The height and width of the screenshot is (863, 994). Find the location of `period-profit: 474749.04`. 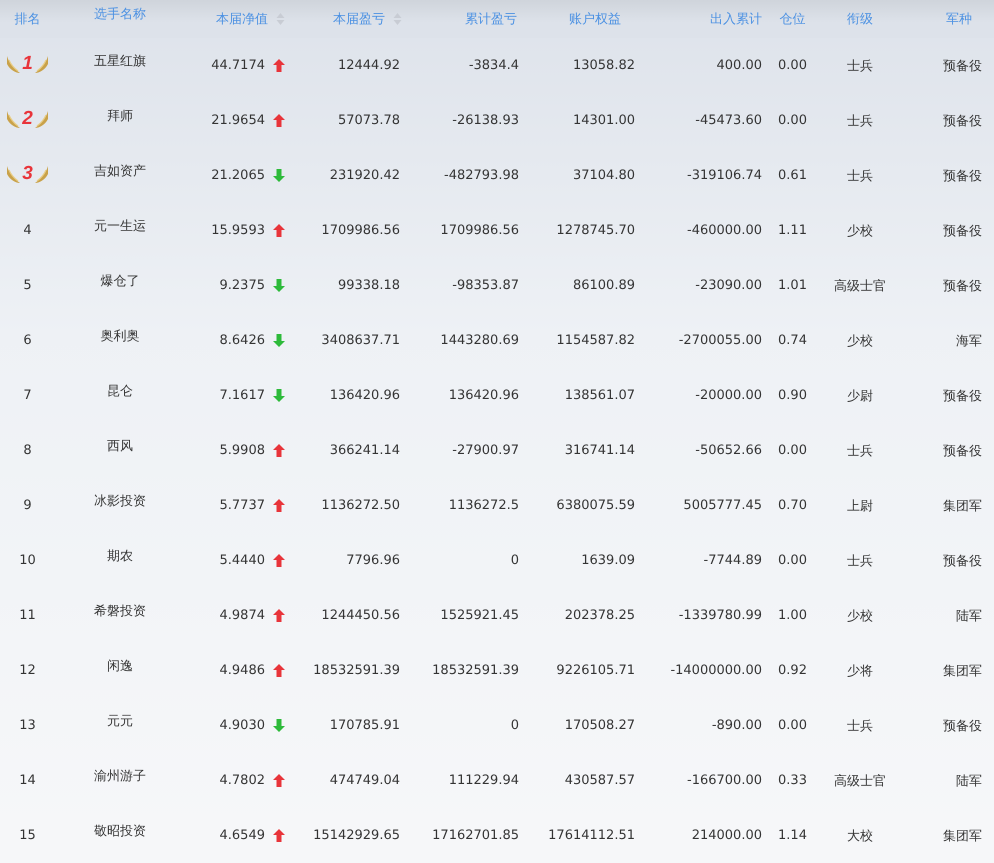

period-profit: 474749.04 is located at coordinates (365, 780).